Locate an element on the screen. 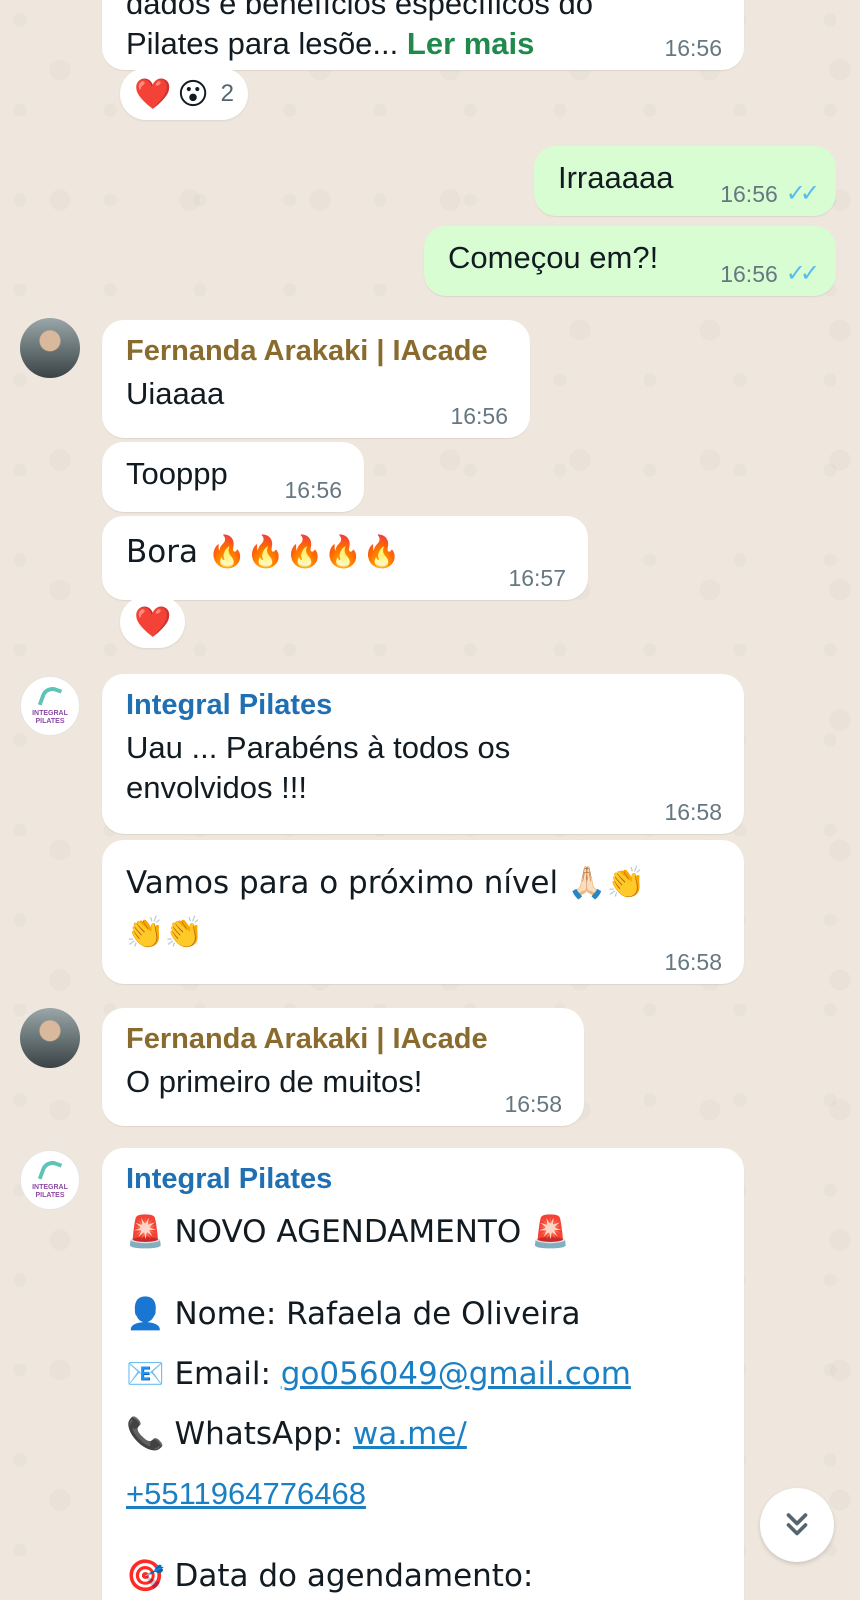 Image resolution: width=860 pixels, height=1600 pixels. message-bubble: Tooppp 16:56 is located at coordinates (233, 477).